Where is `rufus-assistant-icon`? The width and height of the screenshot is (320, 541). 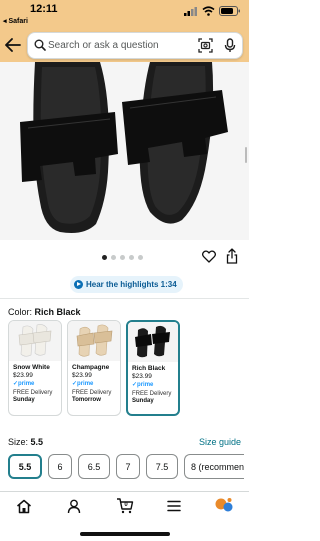
rufus-assistant-icon is located at coordinates (224, 506).